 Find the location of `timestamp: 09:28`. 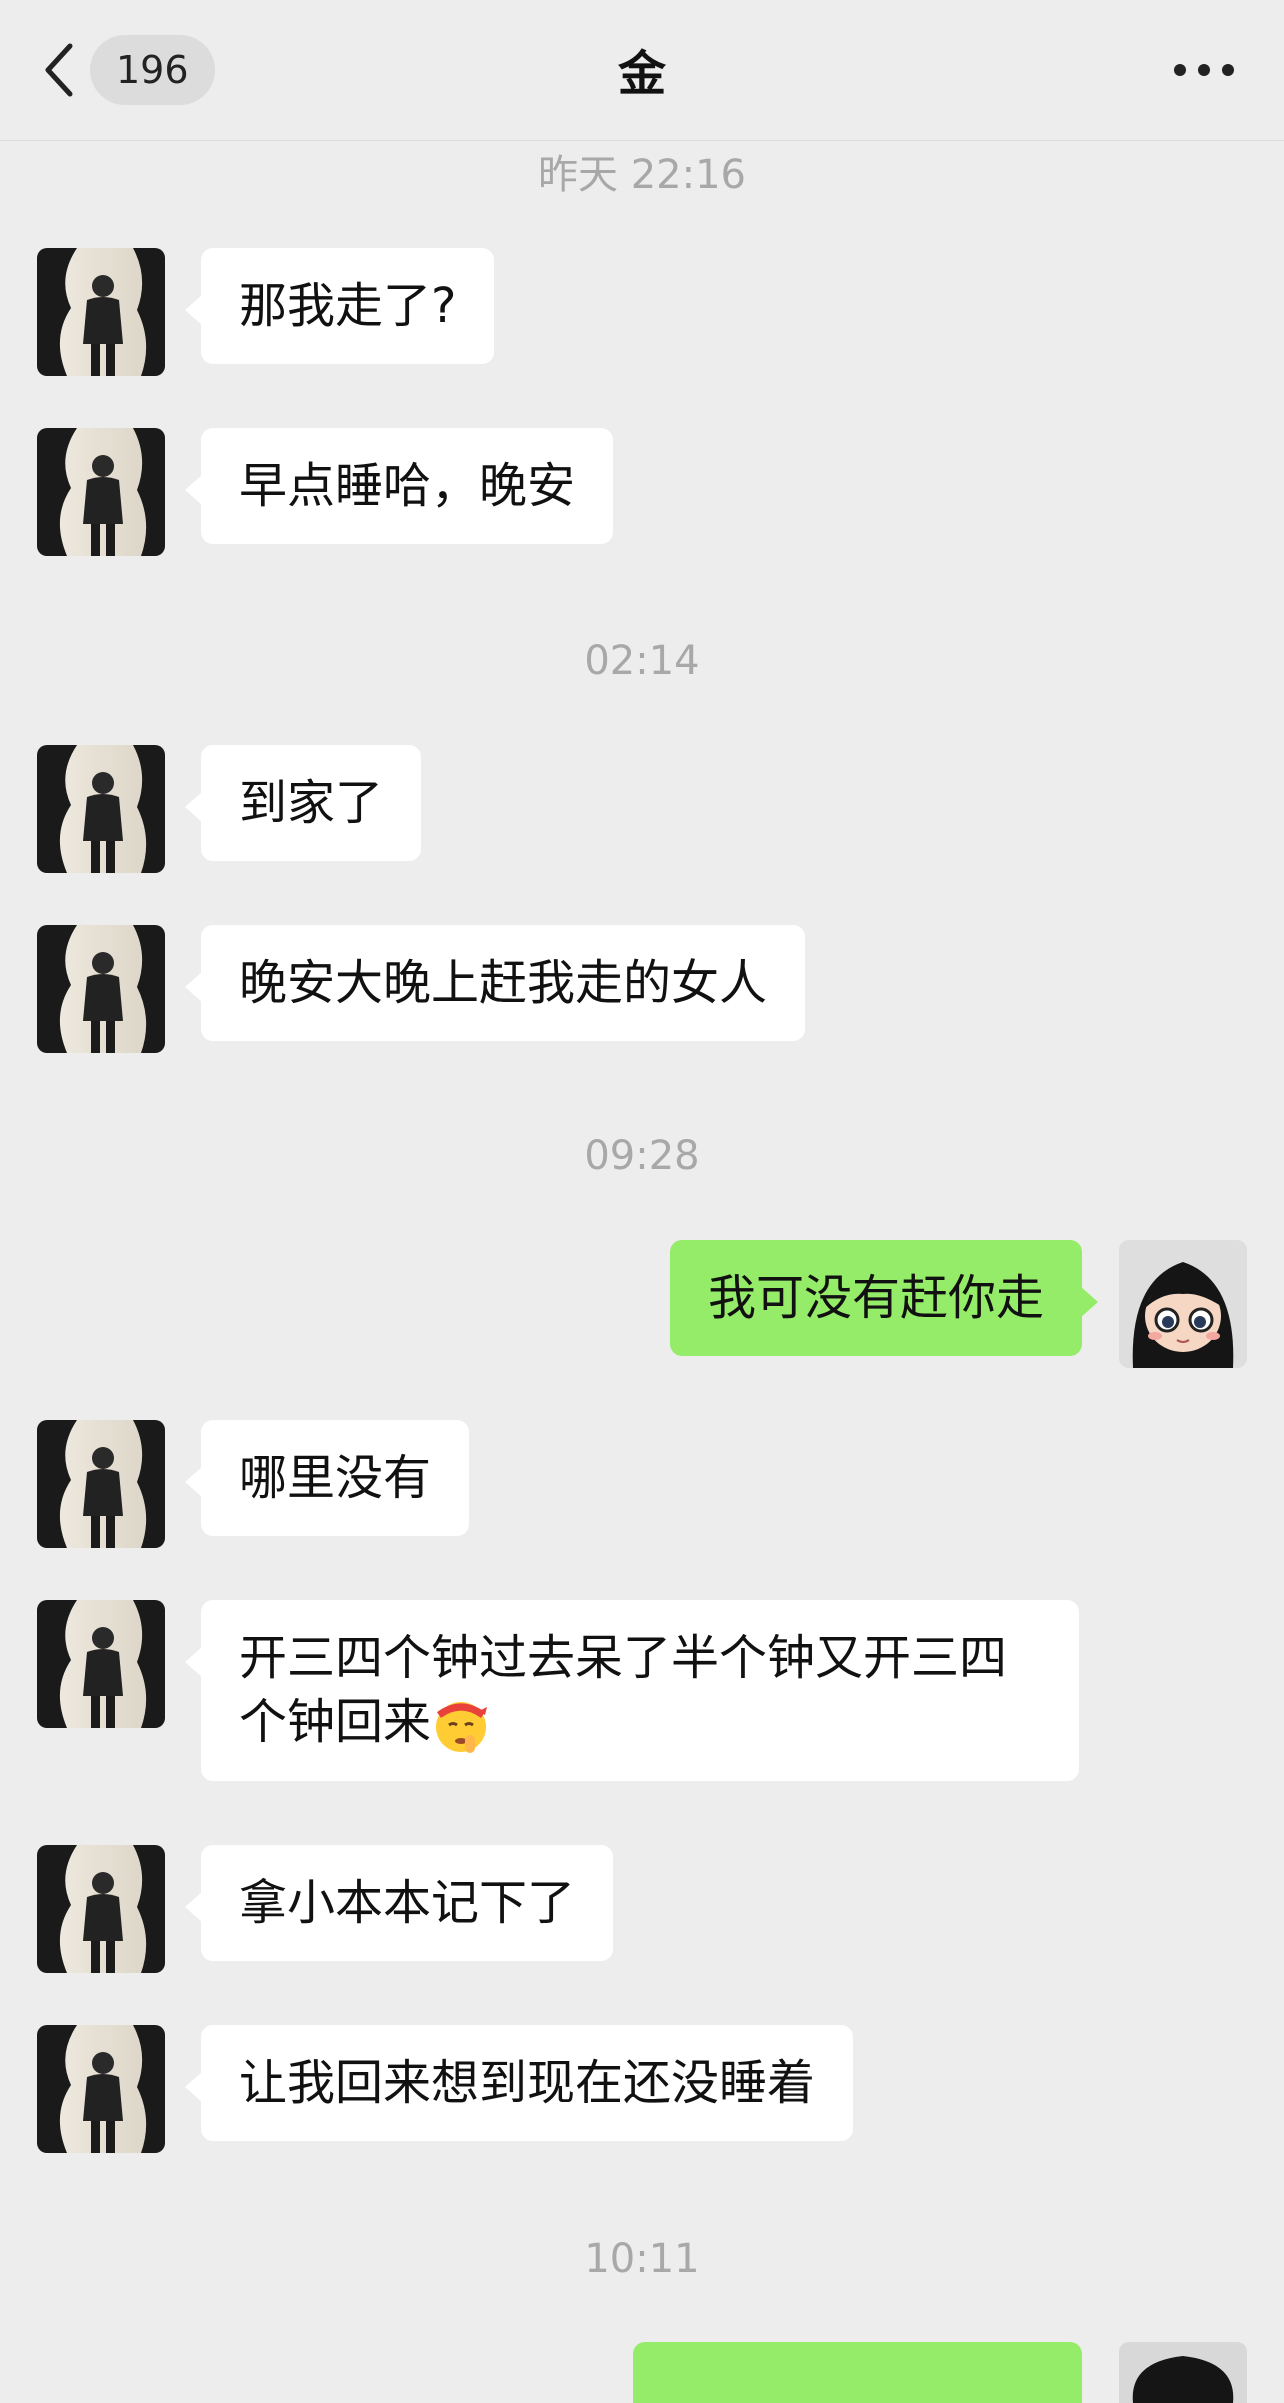

timestamp: 09:28 is located at coordinates (642, 1156).